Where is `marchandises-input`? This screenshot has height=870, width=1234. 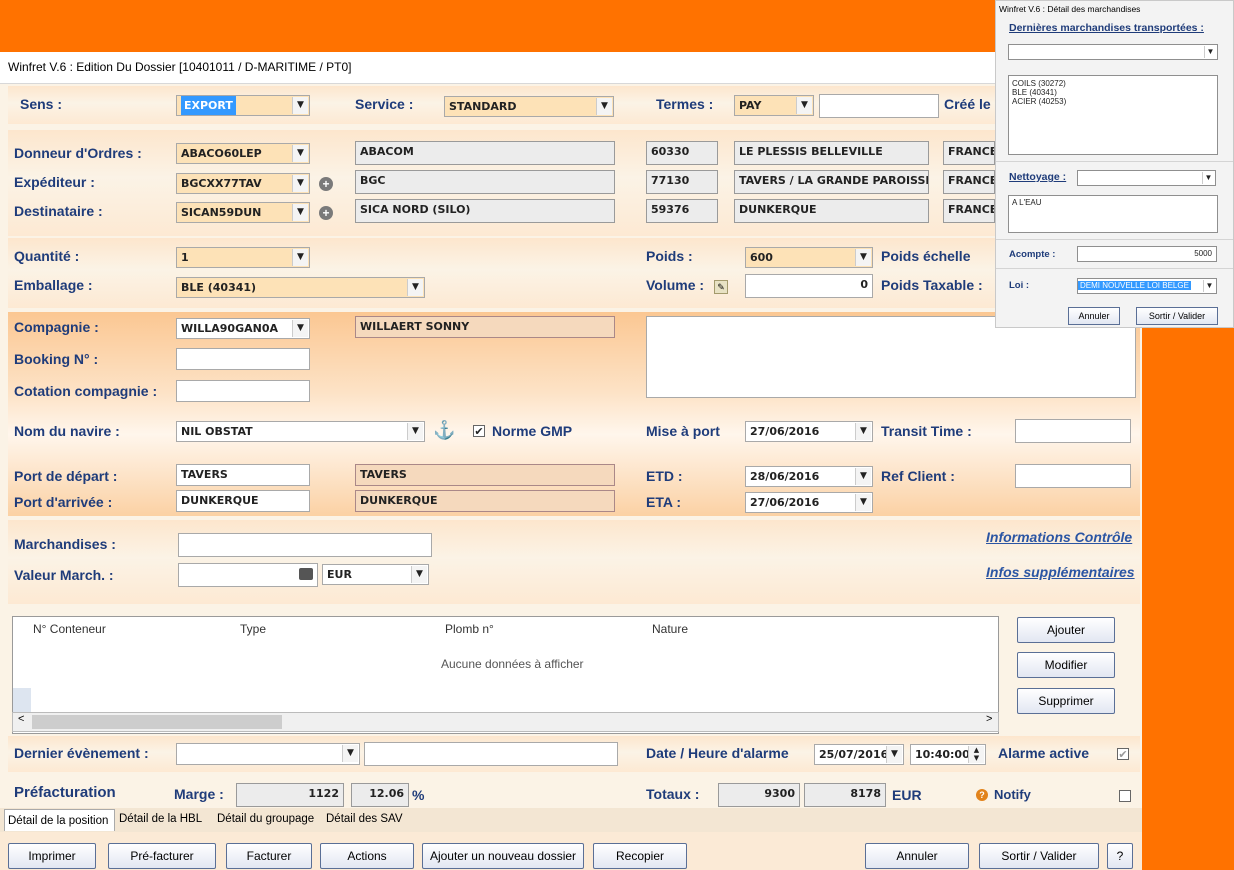 marchandises-input is located at coordinates (305, 545).